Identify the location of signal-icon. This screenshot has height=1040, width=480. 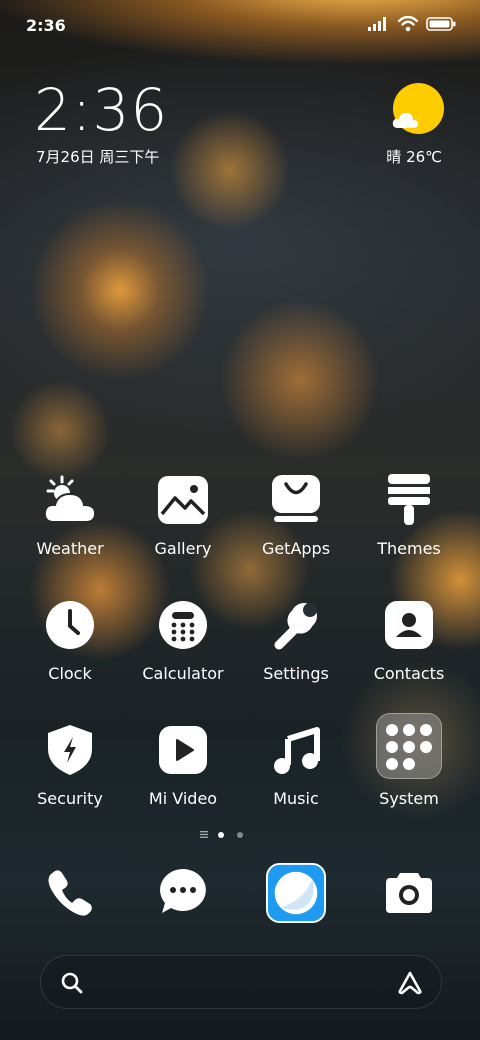
(377, 24).